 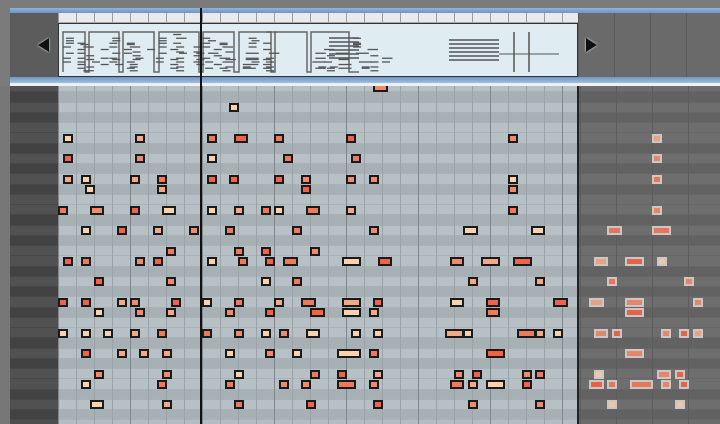 I want to click on piano-keys, so click(x=34, y=255).